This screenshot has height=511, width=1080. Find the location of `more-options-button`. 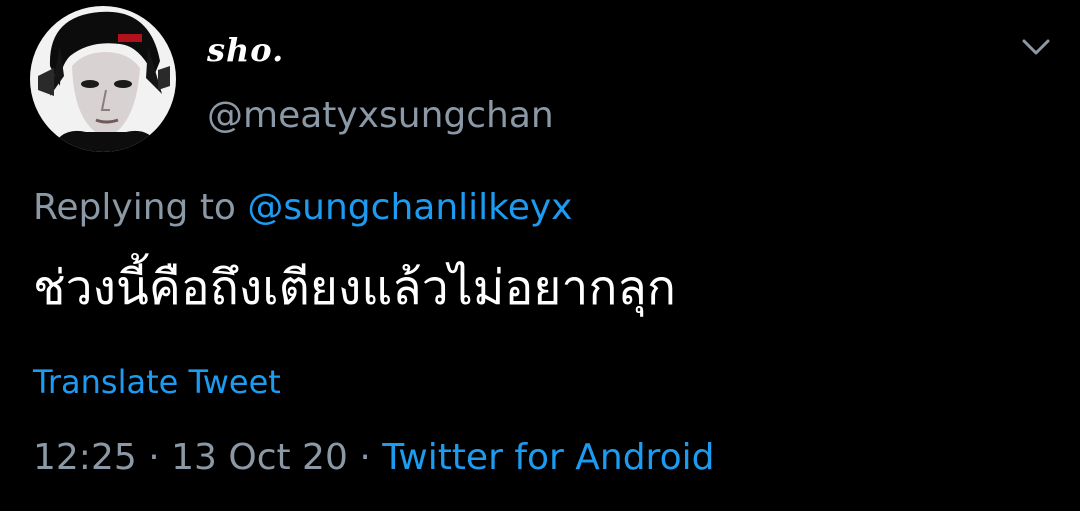

more-options-button is located at coordinates (1036, 49).